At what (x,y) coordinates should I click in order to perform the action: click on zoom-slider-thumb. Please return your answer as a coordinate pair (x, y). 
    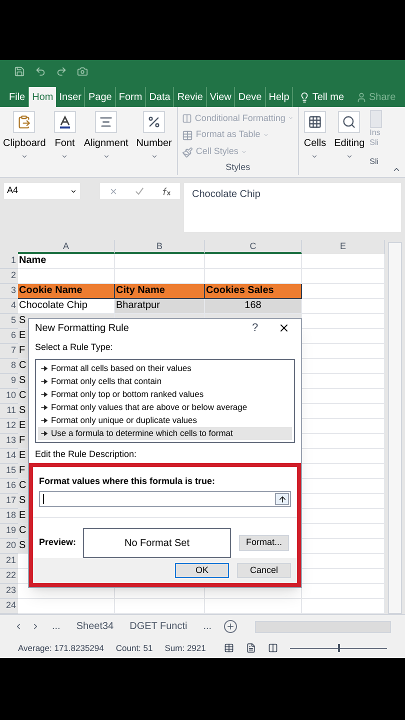
    Looking at the image, I should click on (339, 648).